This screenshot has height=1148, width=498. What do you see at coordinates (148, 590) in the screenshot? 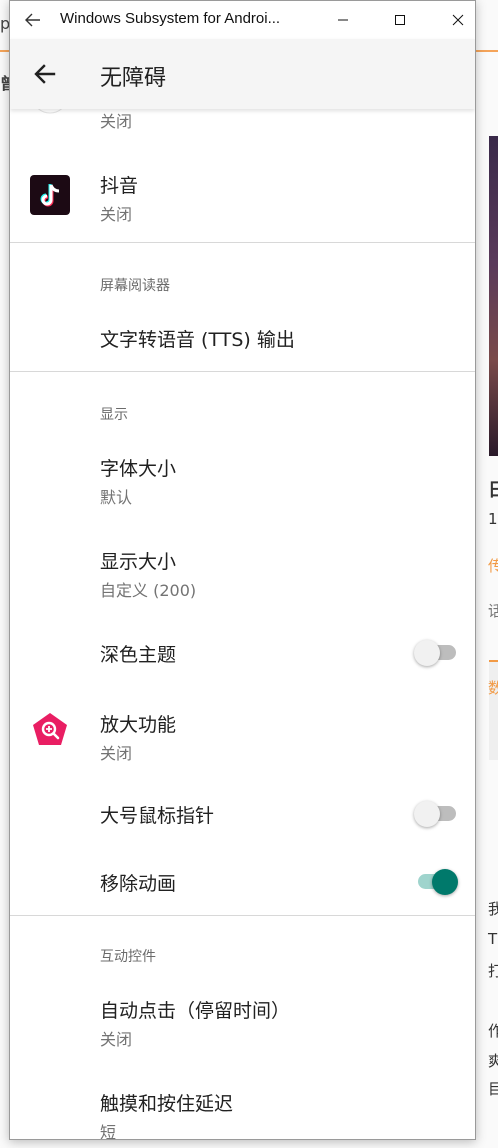
I see `display-size-value: 自定义 (200)` at bounding box center [148, 590].